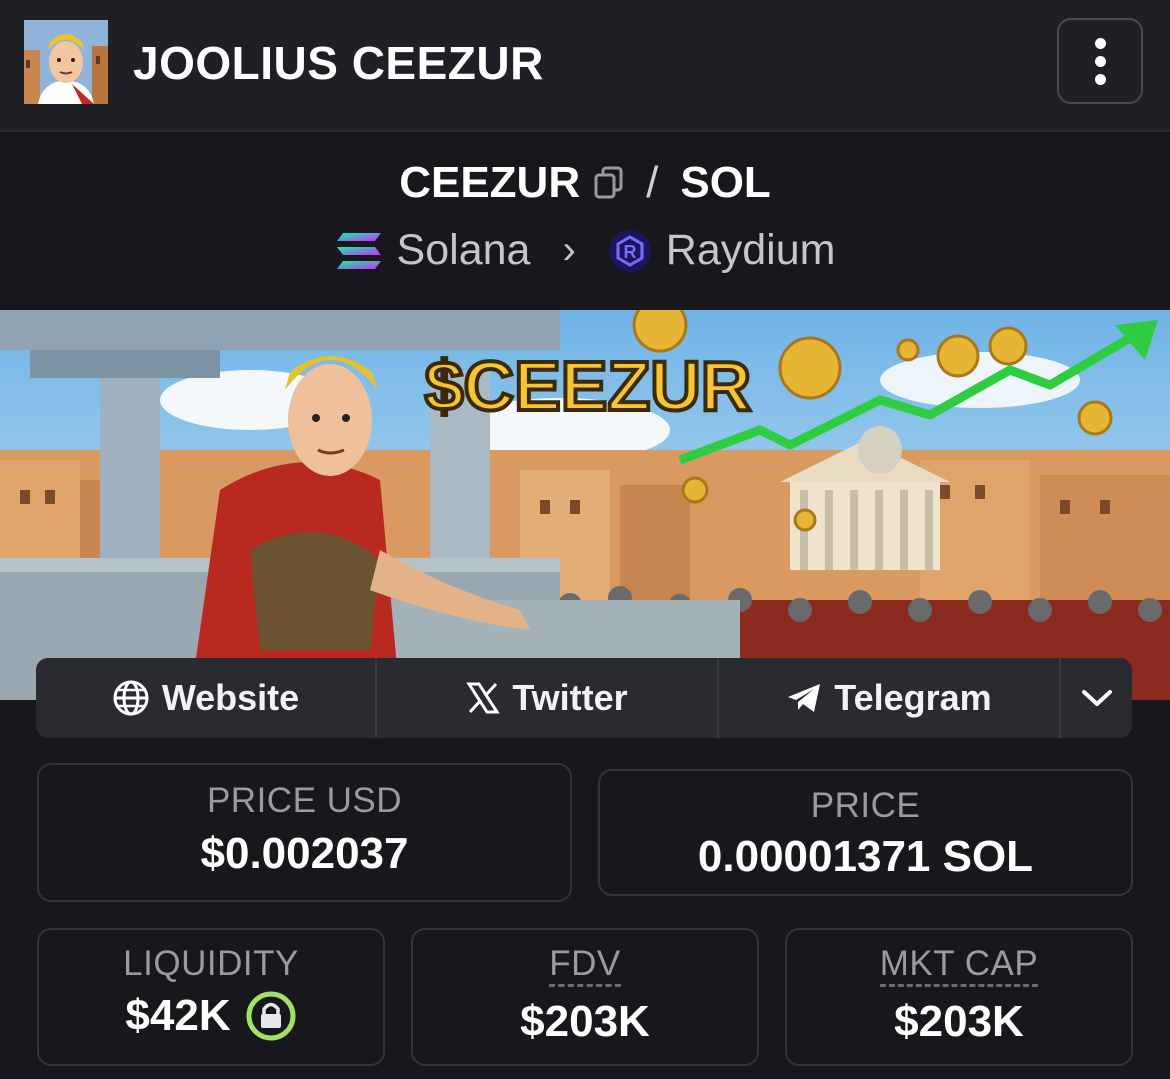 The width and height of the screenshot is (1170, 1079). I want to click on website-label: Website, so click(230, 697).